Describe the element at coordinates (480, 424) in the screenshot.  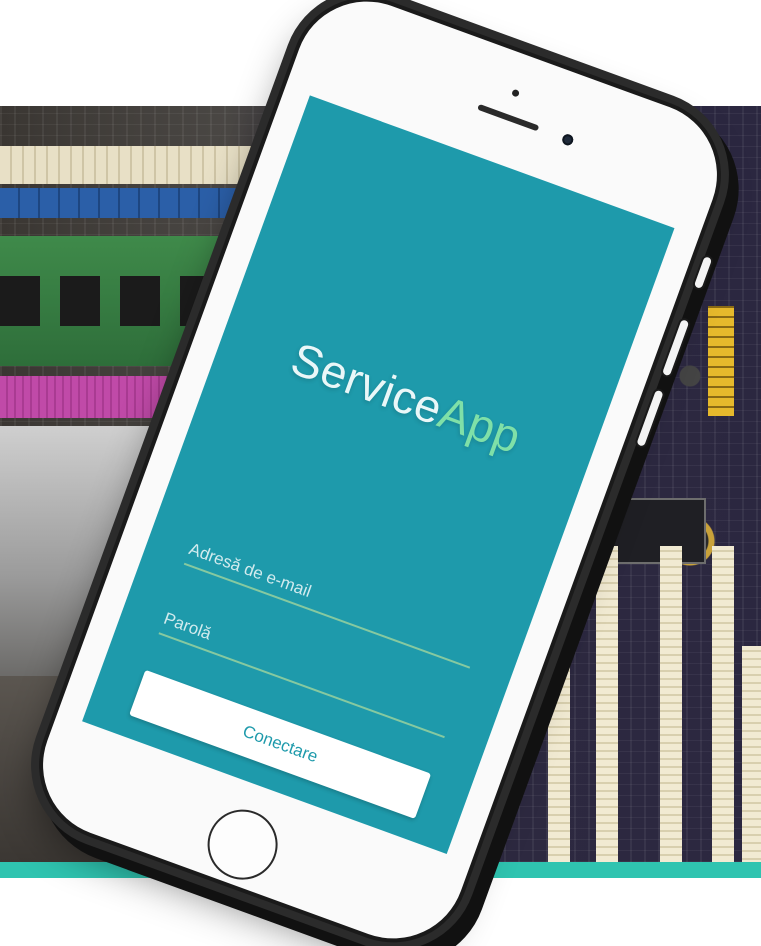
I see `app-logo-app: App` at that location.